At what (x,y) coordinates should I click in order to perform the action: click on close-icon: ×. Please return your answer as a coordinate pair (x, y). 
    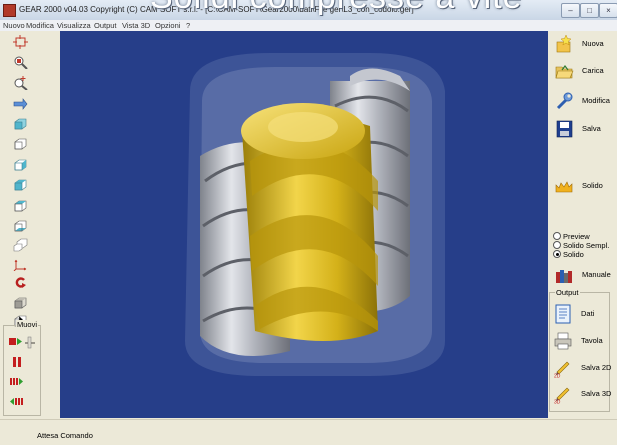
    Looking at the image, I should click on (608, 10).